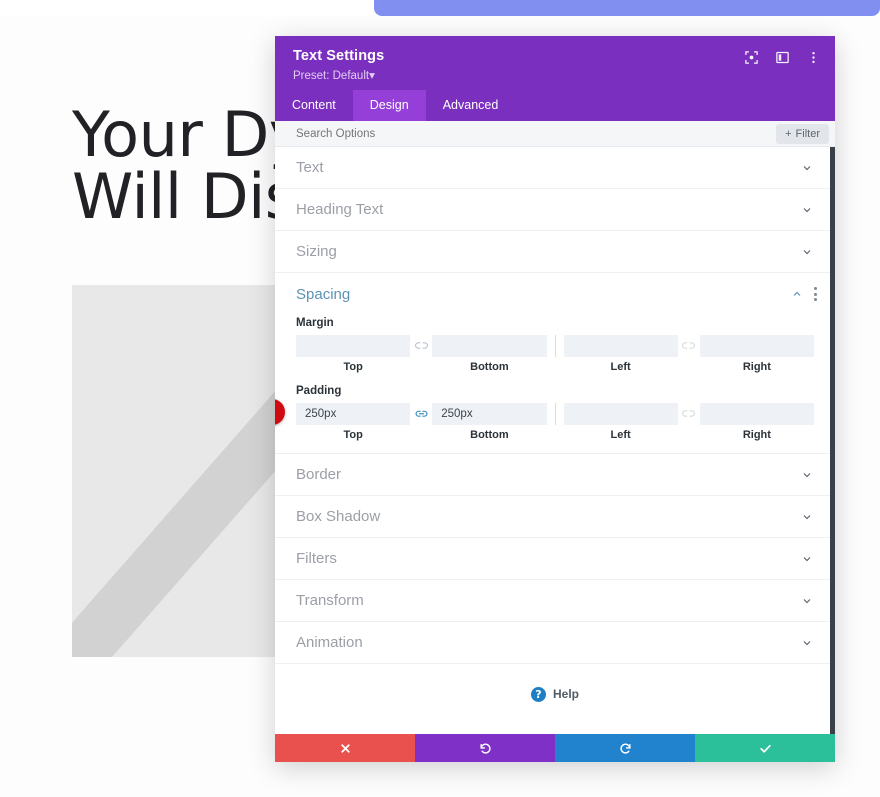 The height and width of the screenshot is (797, 880). What do you see at coordinates (797, 294) in the screenshot?
I see `chevron-up-icon` at bounding box center [797, 294].